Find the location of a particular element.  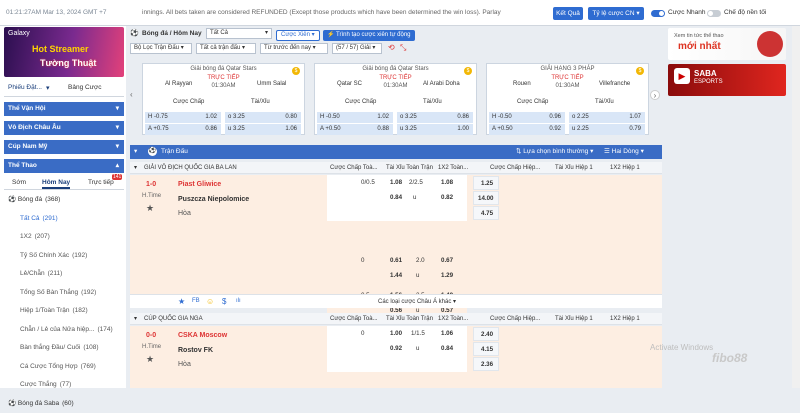

tab-live: Trực tiếp is located at coordinates (101, 182).